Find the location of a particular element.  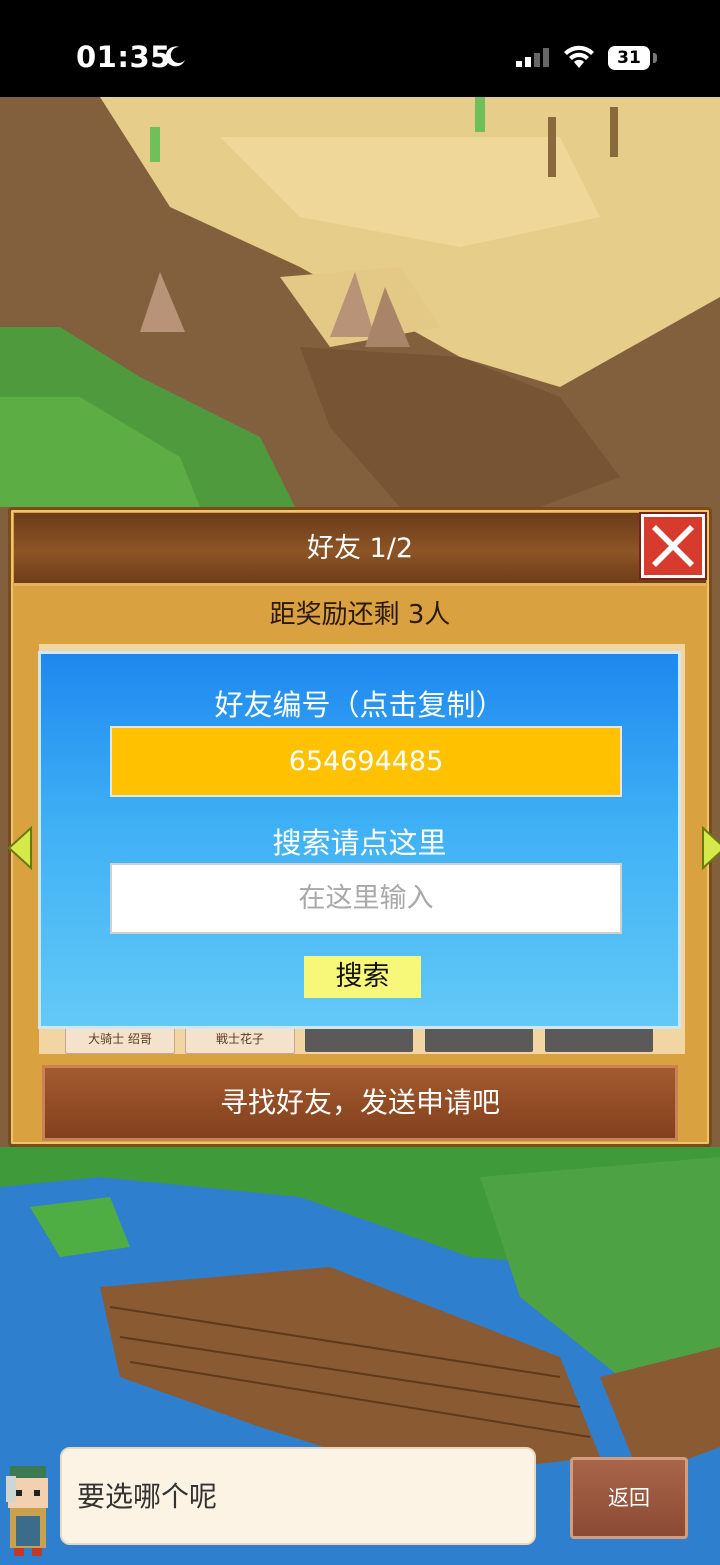

moon-icon is located at coordinates (175, 56).